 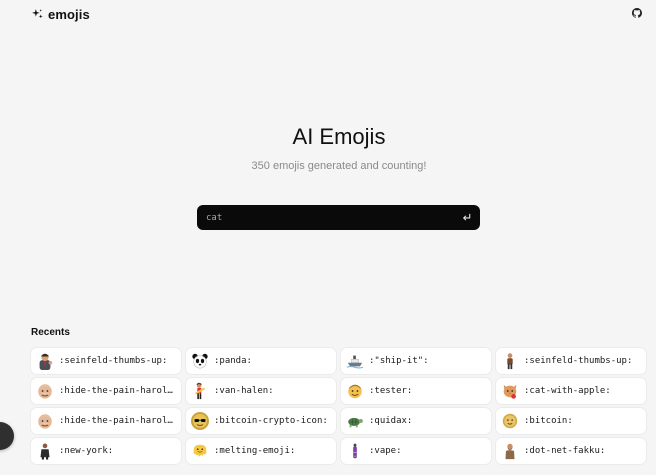 What do you see at coordinates (416, 391) in the screenshot?
I see `recent-emoji-card: :tester:` at bounding box center [416, 391].